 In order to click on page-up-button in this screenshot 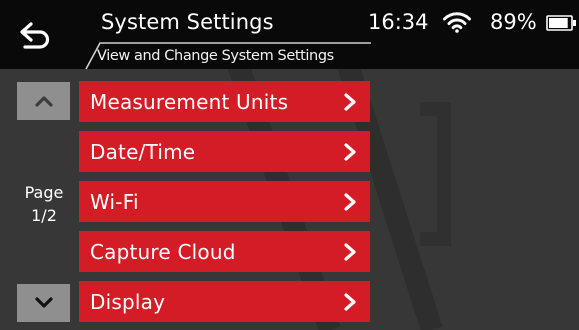, I will do `click(43, 101)`.